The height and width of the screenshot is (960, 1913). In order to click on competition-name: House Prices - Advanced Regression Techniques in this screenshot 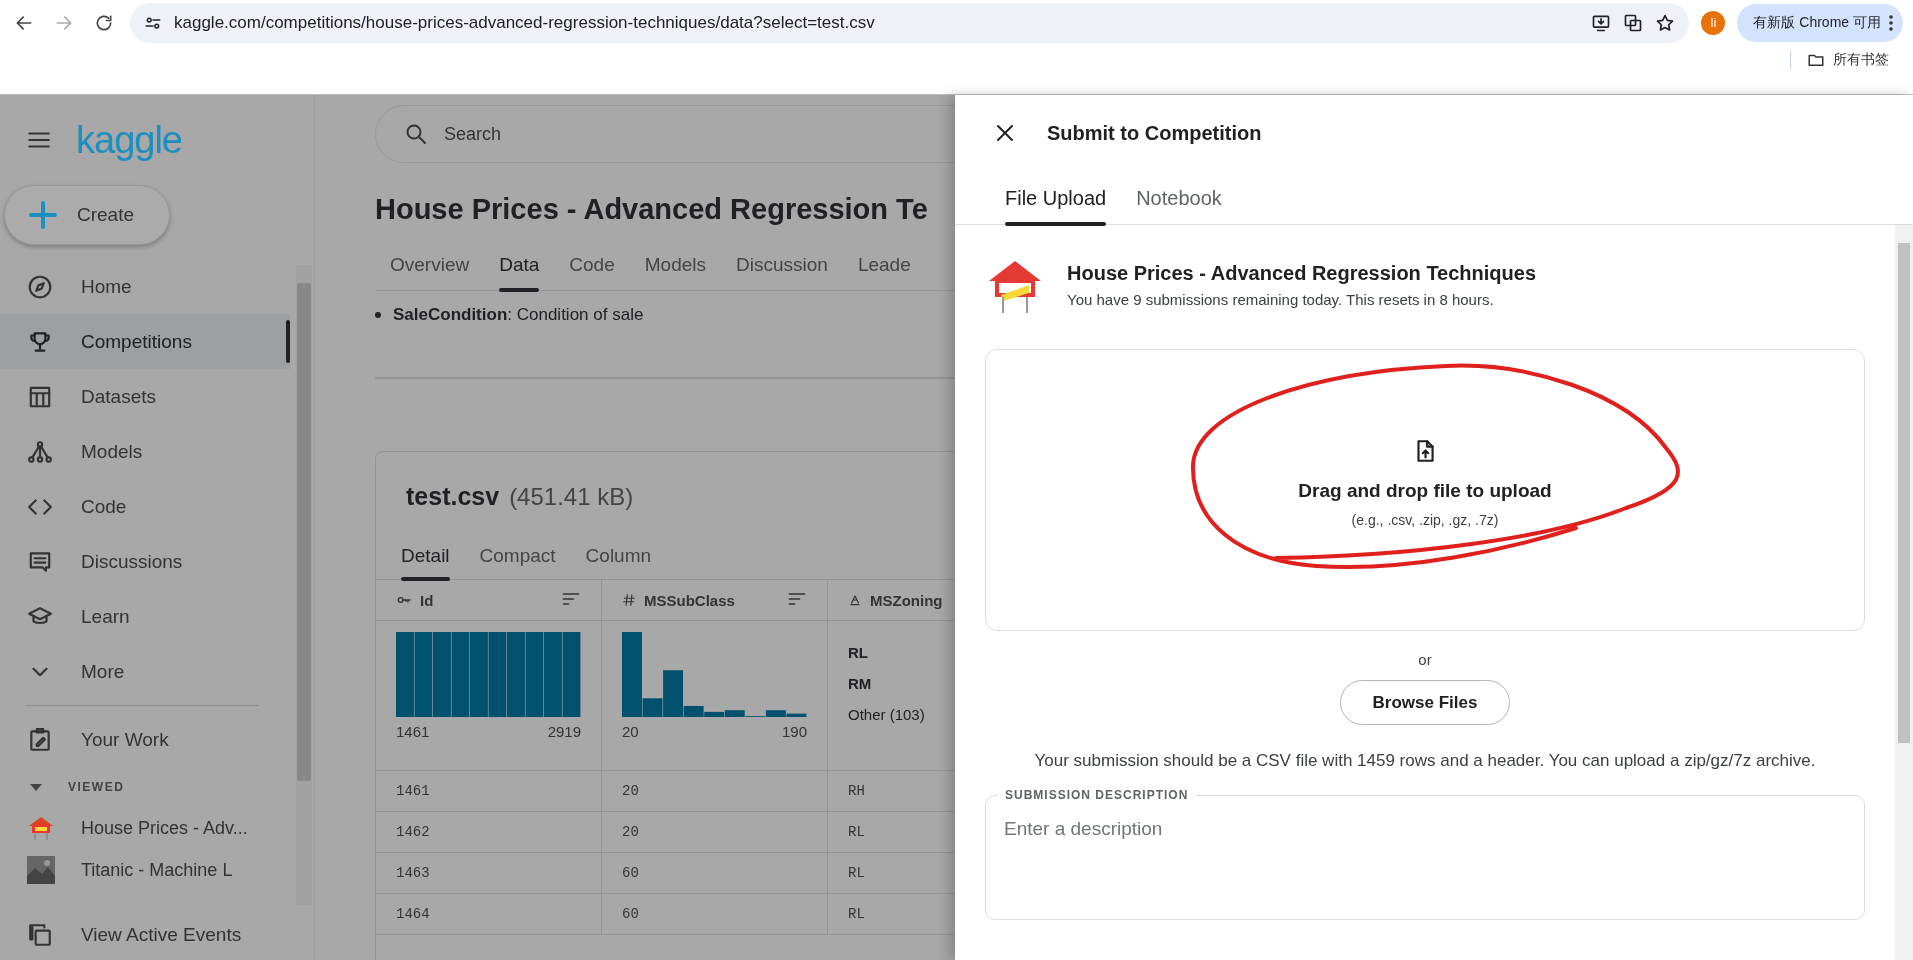, I will do `click(1302, 273)`.